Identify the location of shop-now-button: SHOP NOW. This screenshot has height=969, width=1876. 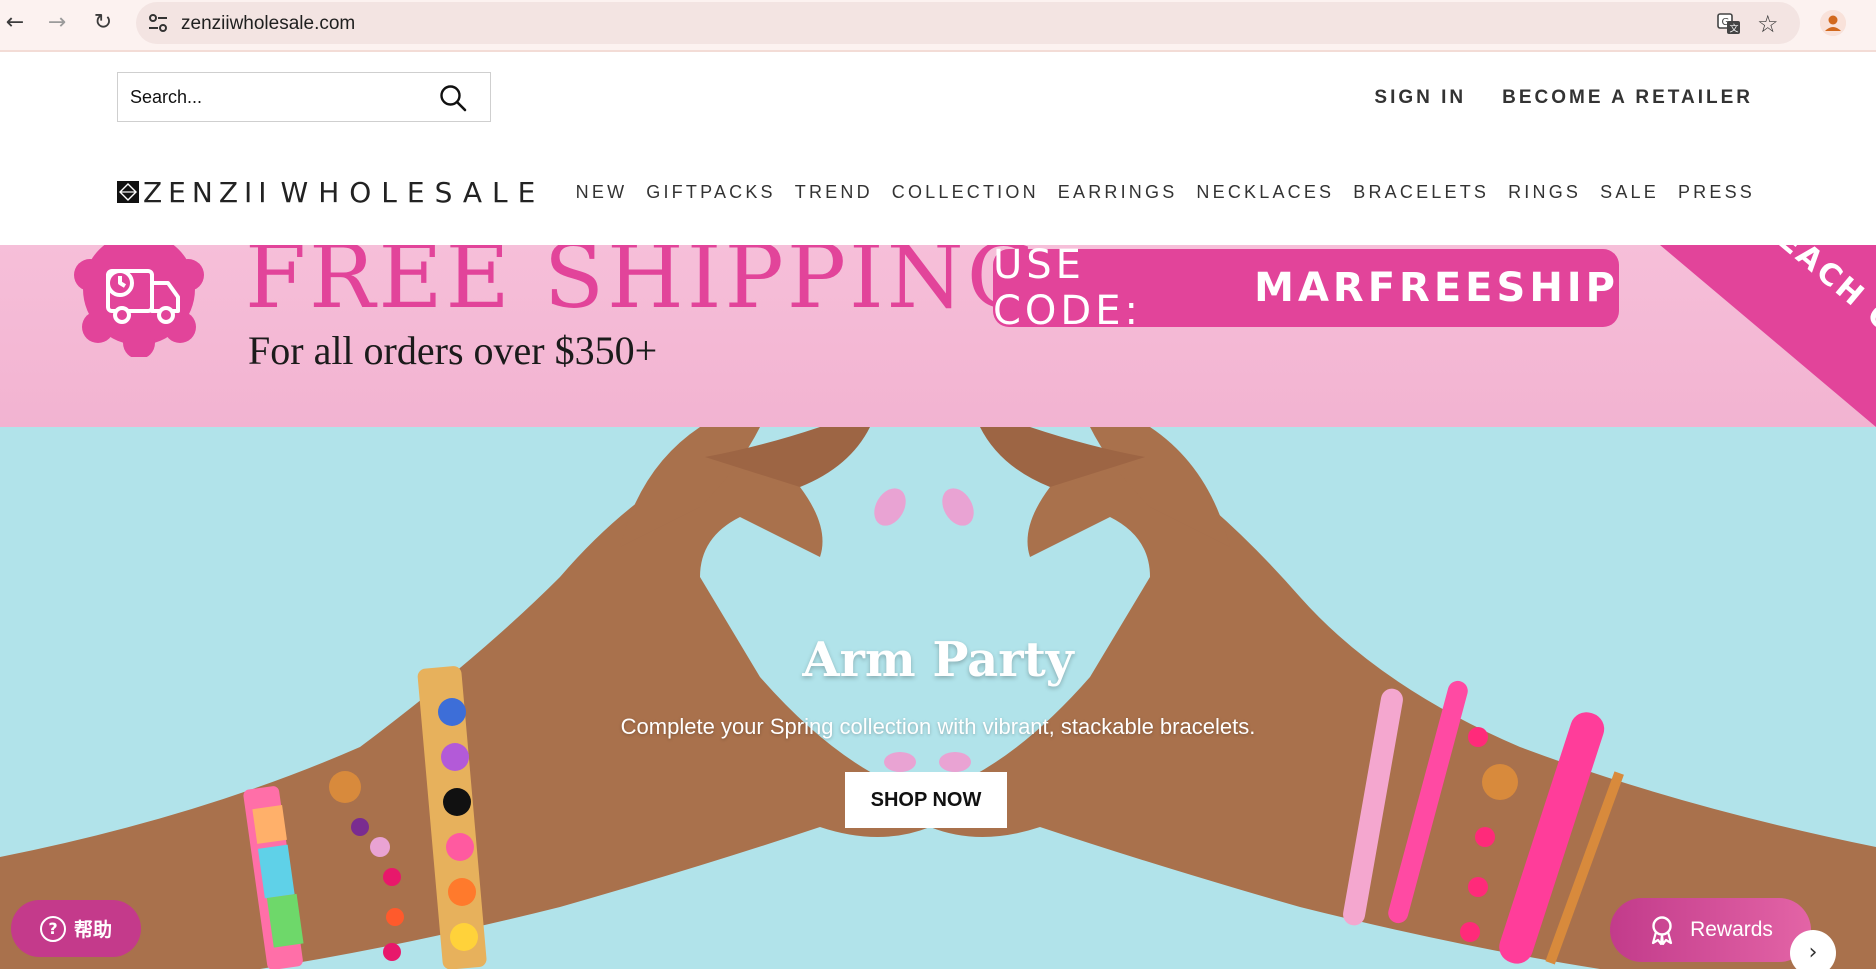
(926, 800).